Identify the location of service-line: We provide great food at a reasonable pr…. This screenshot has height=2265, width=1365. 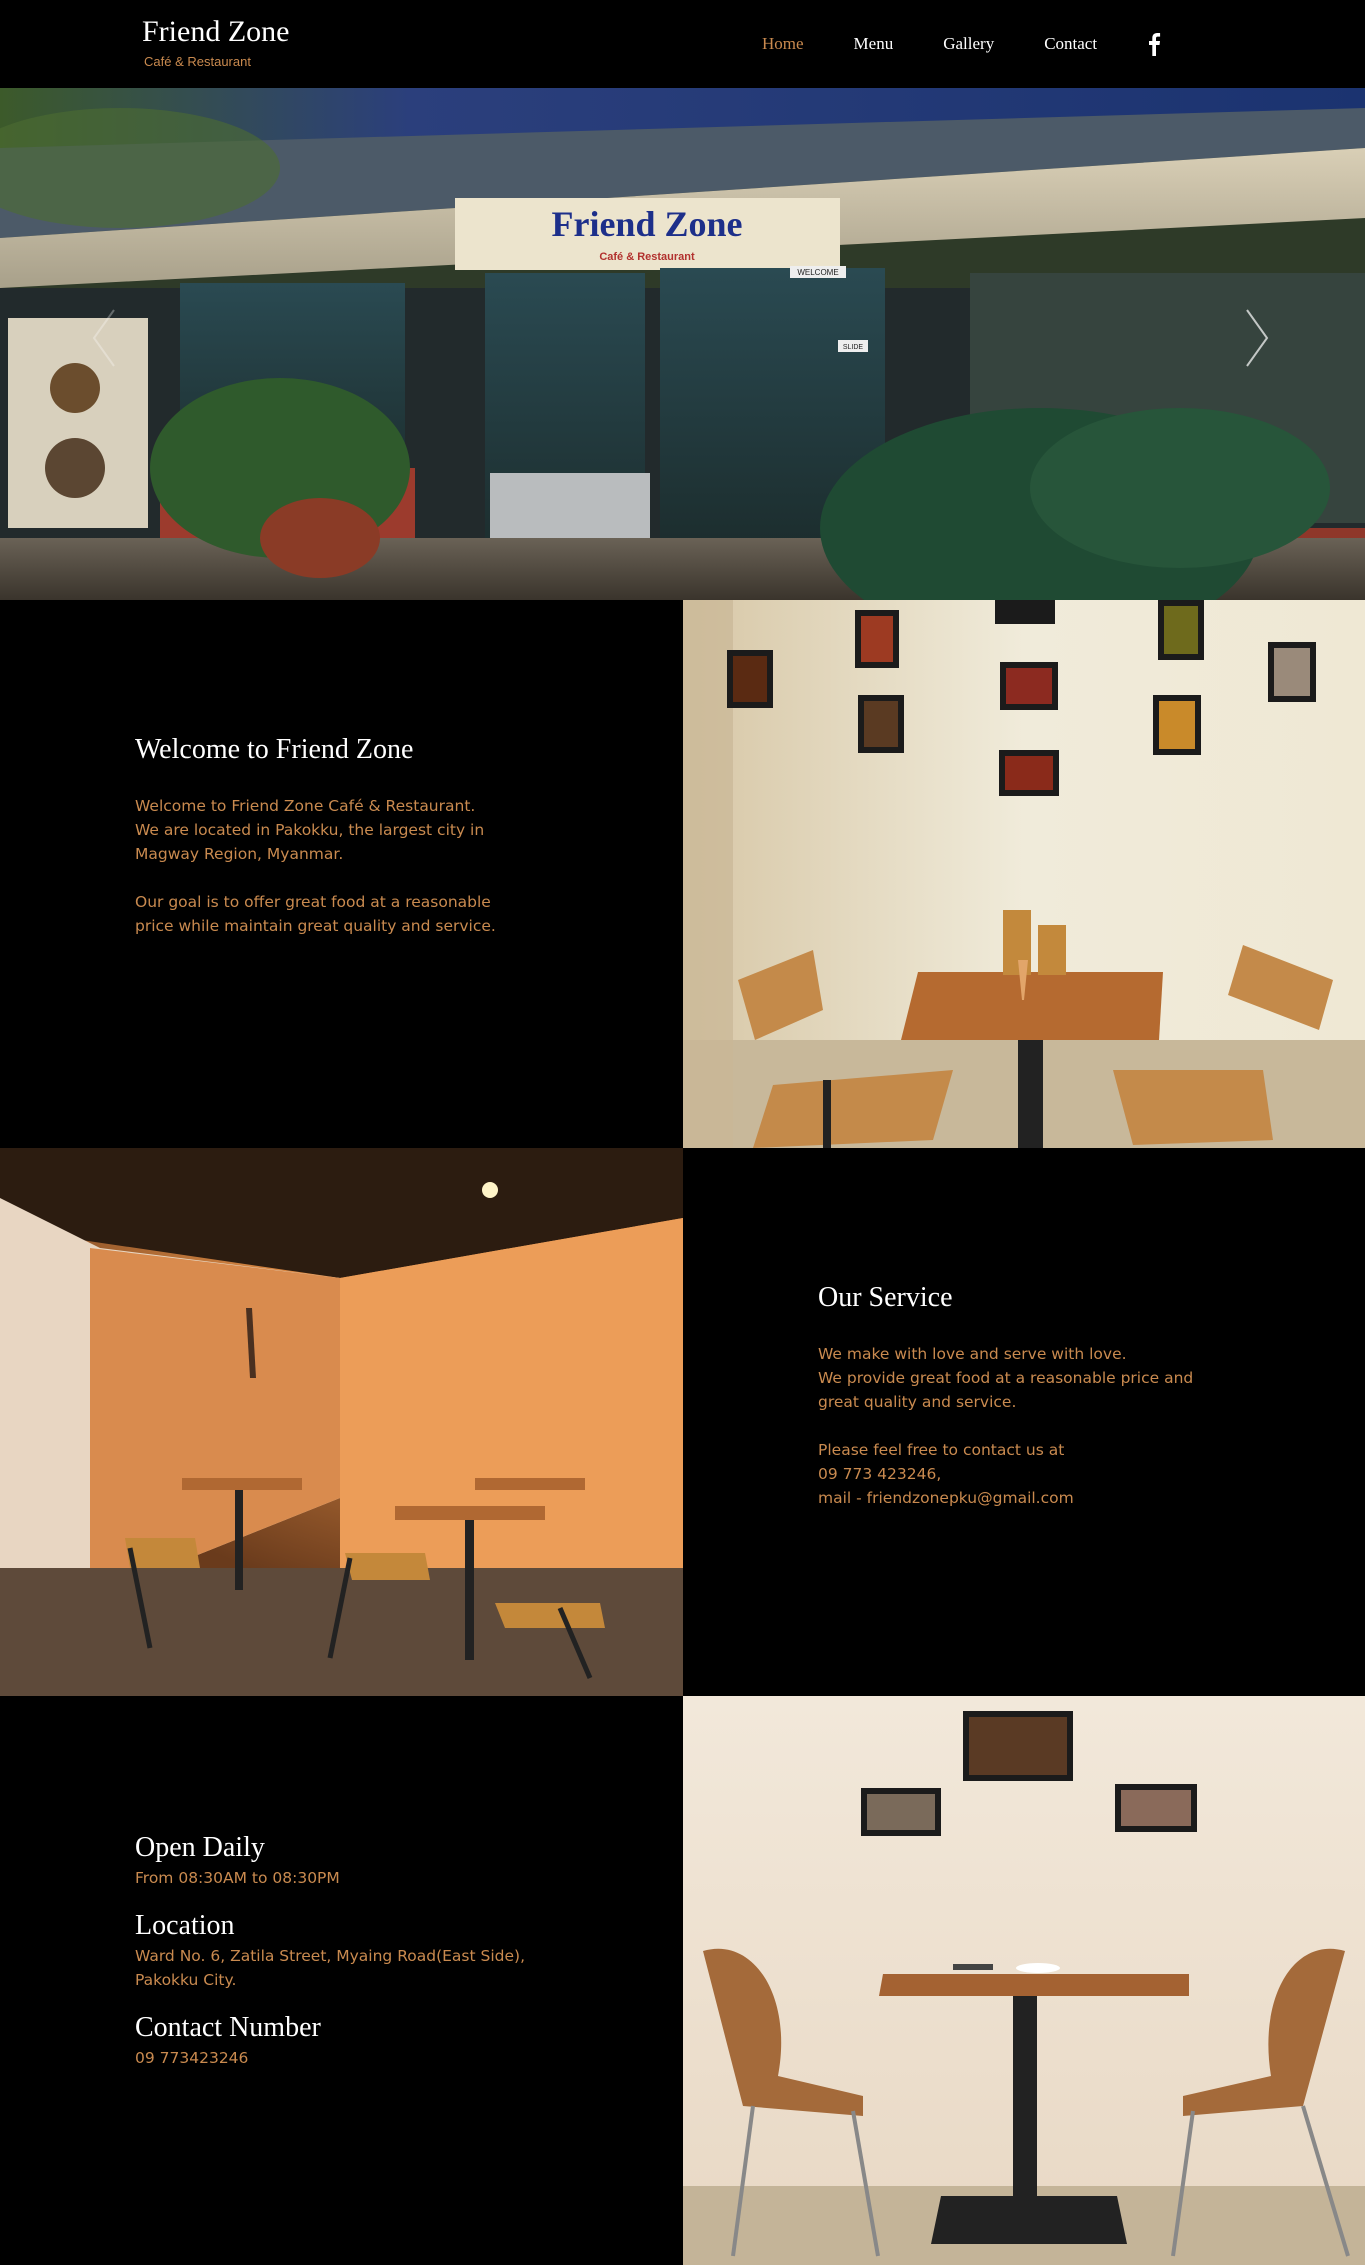
(1006, 1378).